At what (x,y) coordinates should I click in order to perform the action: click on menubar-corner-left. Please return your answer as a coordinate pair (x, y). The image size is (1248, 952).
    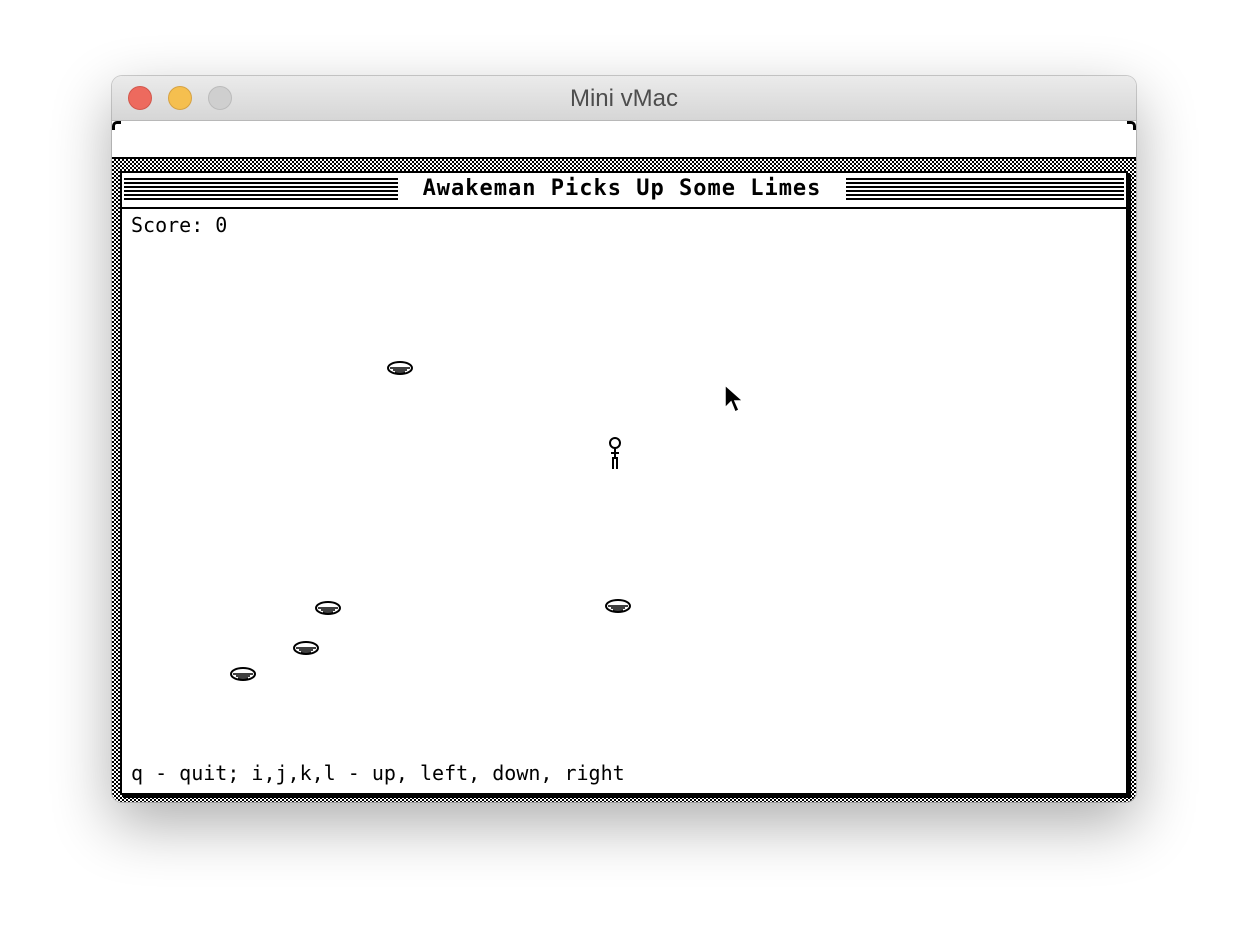
    Looking at the image, I should click on (116, 125).